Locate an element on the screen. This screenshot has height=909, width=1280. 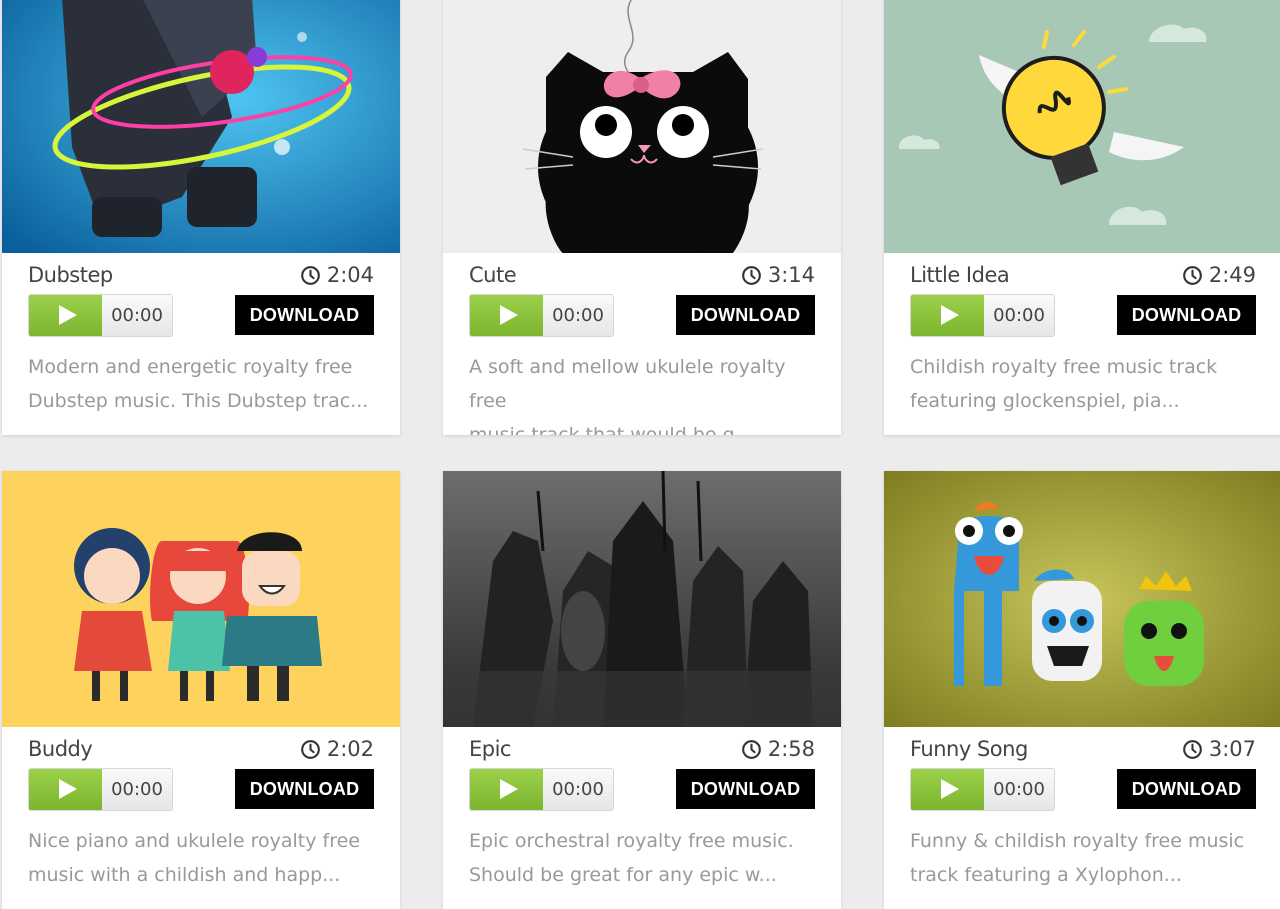
cute-cat-artwork is located at coordinates (642, 126).